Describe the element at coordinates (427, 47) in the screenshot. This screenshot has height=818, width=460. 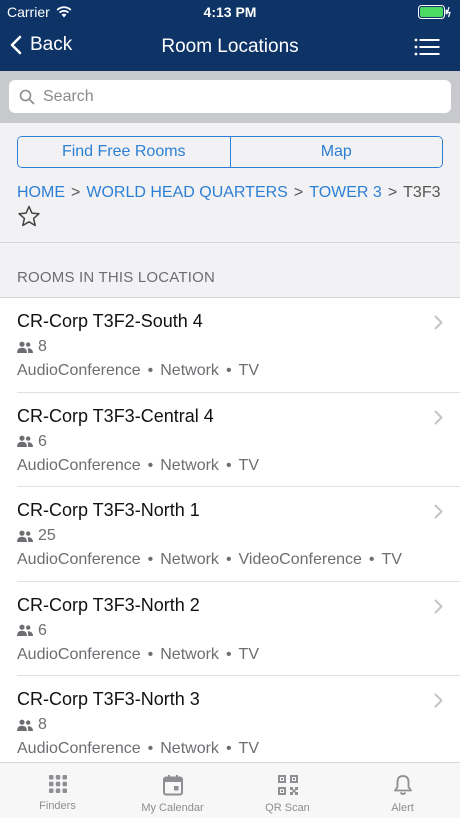
I see `list-menu-icon` at that location.